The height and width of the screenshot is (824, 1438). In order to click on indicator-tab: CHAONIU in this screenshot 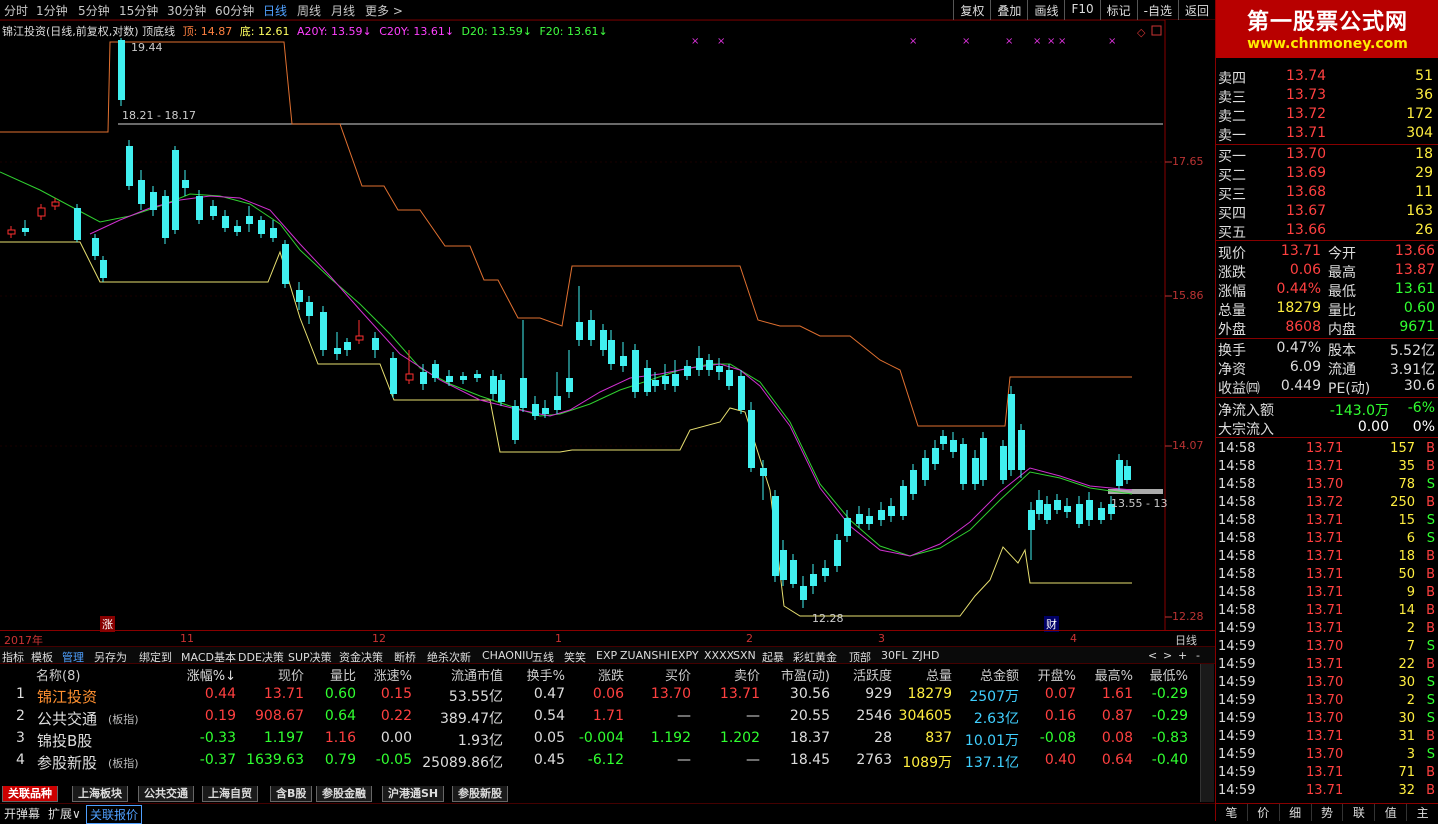, I will do `click(507, 655)`.